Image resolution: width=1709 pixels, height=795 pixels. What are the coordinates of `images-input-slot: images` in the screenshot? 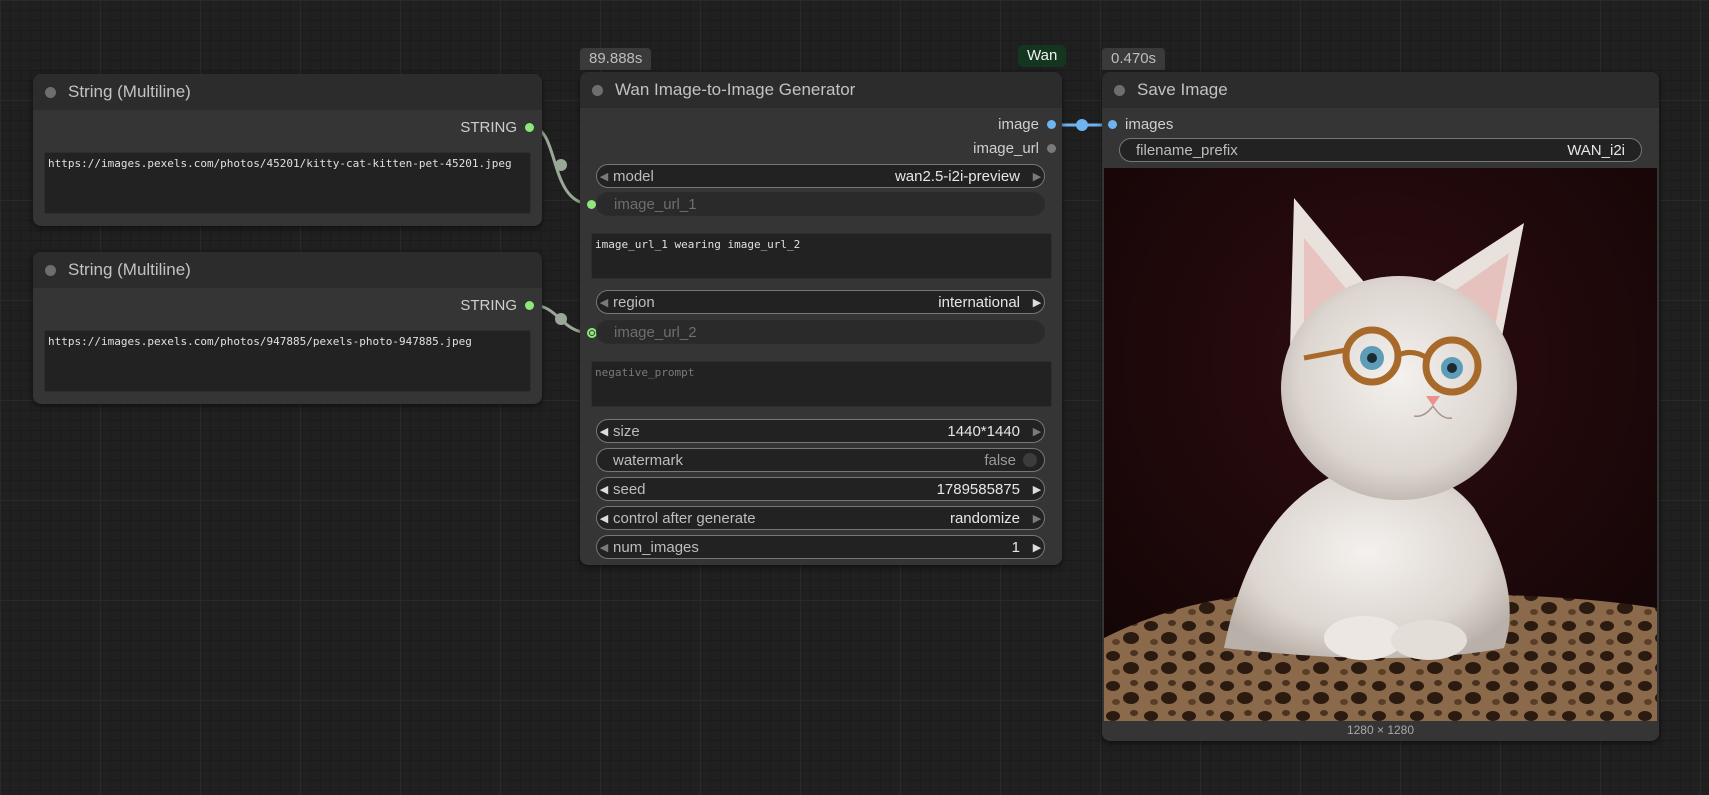 It's located at (1140, 124).